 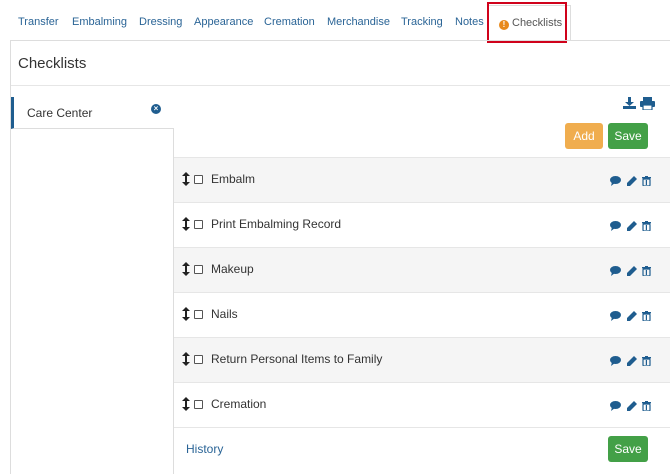 I want to click on checklist-item-label: Return Personal Items to Family, so click(x=297, y=359).